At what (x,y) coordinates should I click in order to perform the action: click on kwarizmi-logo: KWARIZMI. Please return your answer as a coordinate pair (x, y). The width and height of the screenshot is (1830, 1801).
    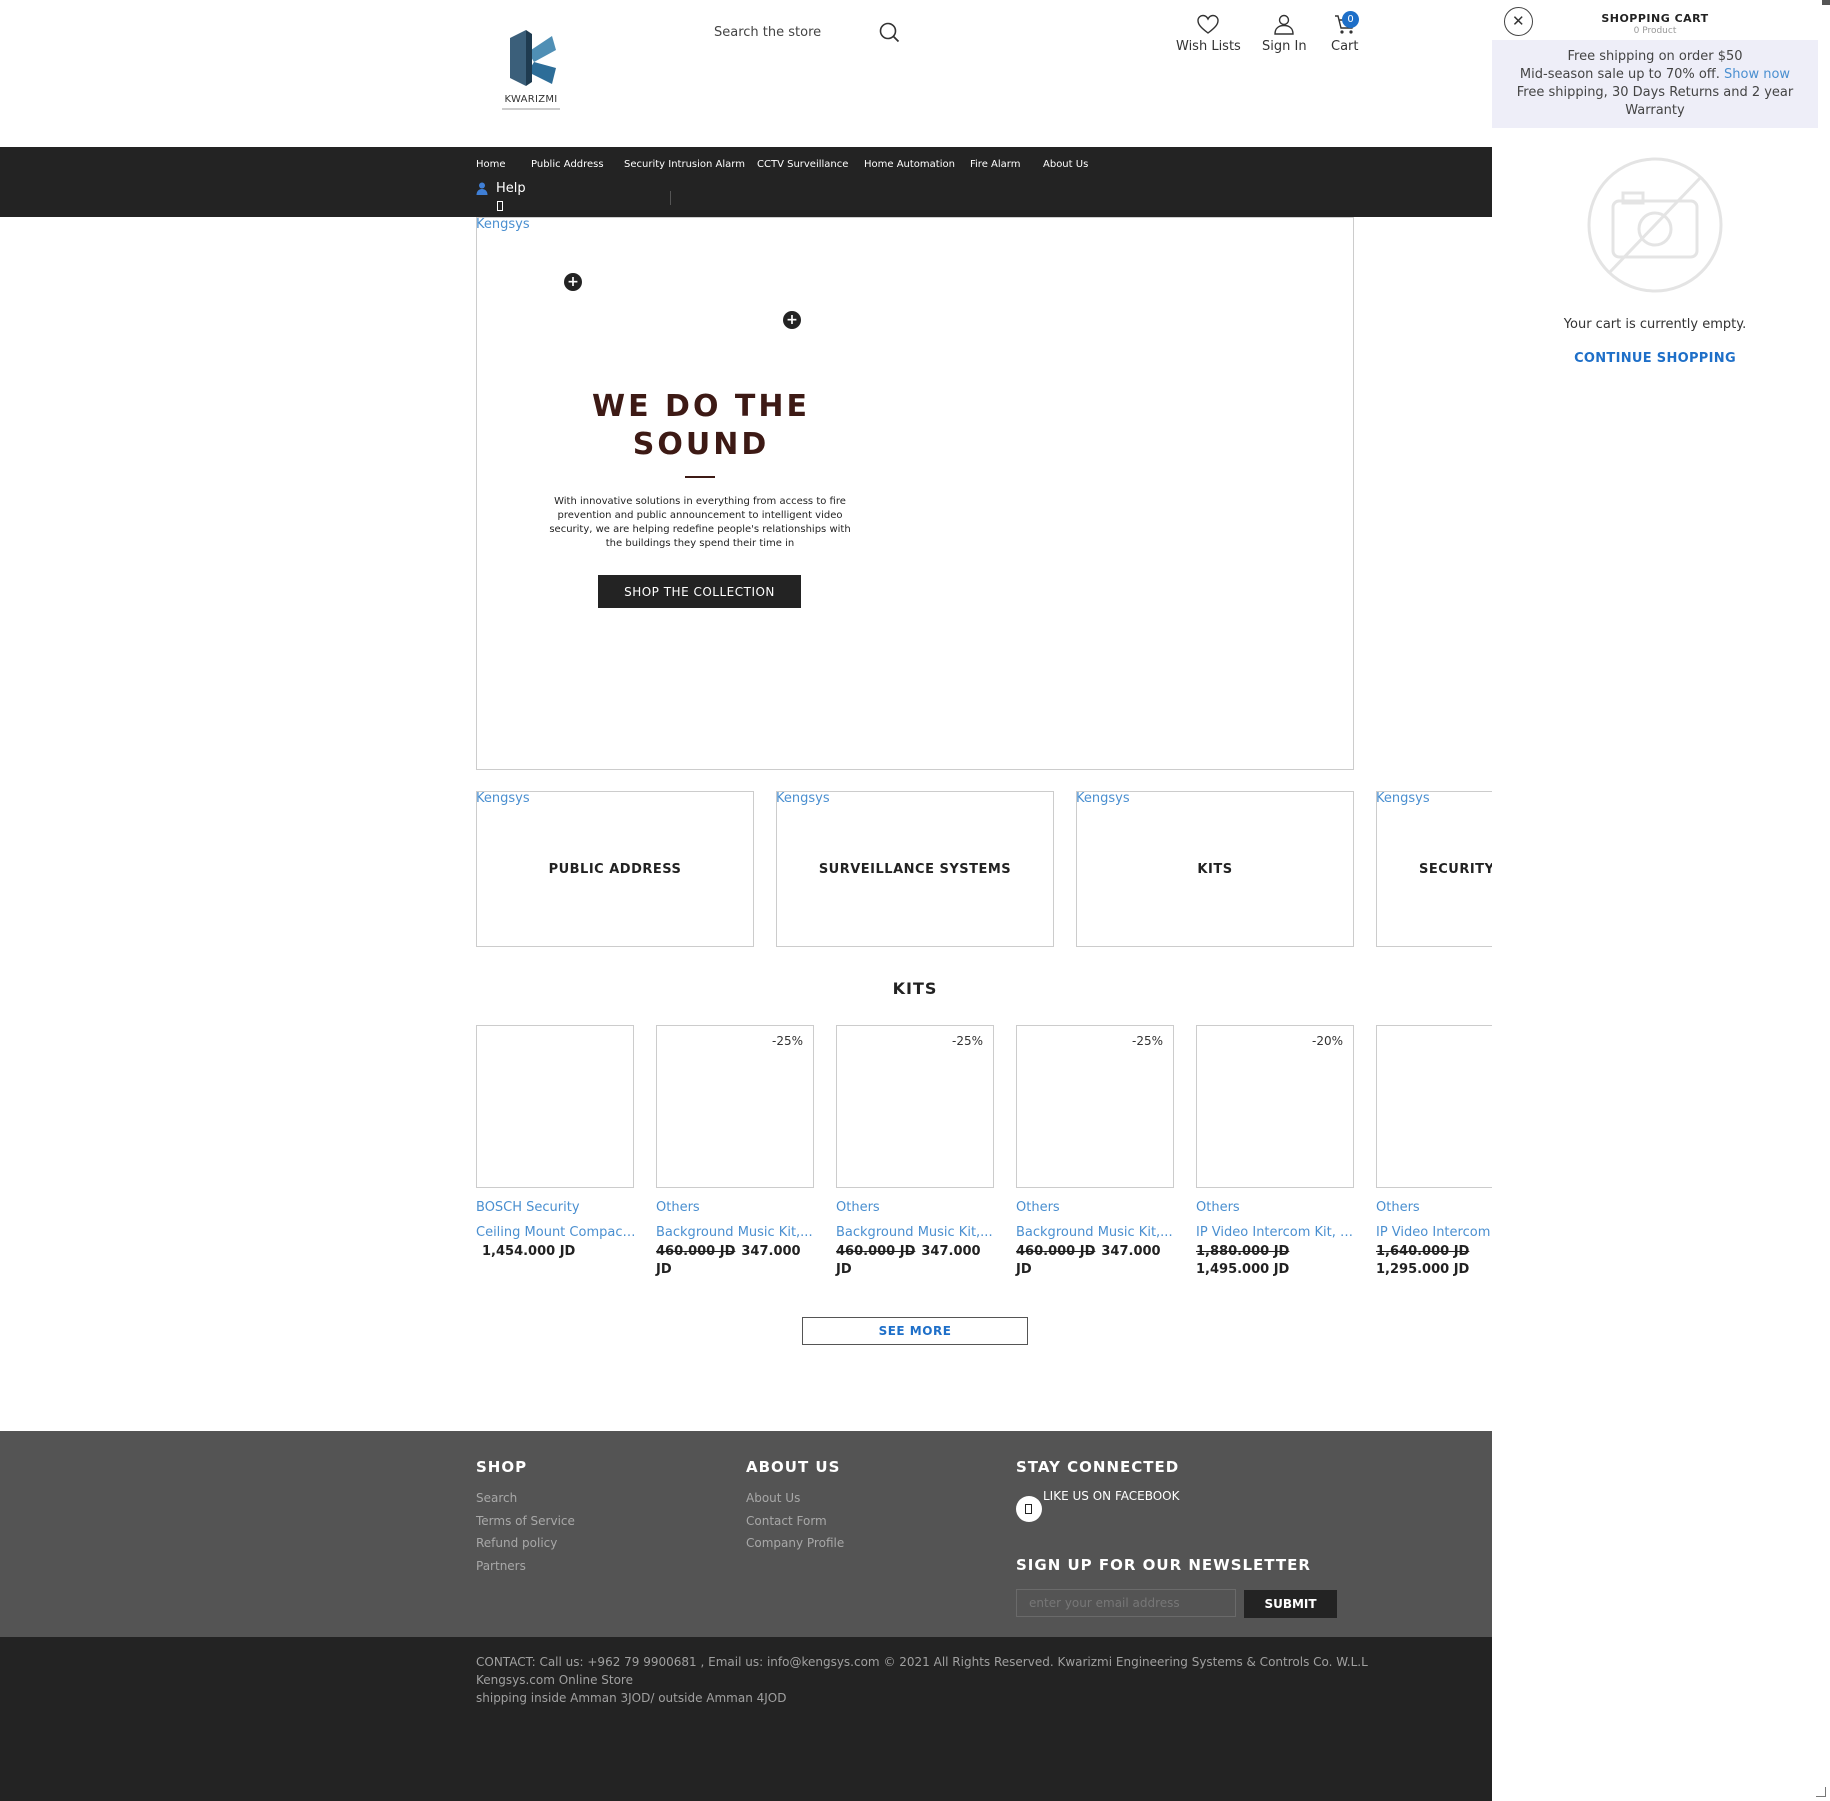
    Looking at the image, I should click on (531, 71).